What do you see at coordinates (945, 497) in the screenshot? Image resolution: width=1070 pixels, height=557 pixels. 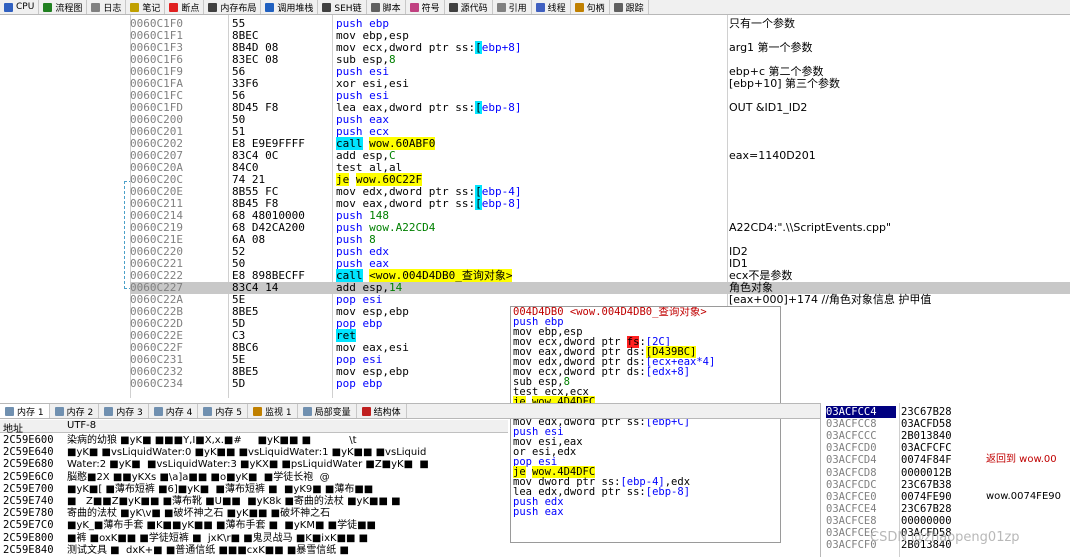 I see `stack-row: 03ACFCE0 0074FE90 wow.0074FE90` at bounding box center [945, 497].